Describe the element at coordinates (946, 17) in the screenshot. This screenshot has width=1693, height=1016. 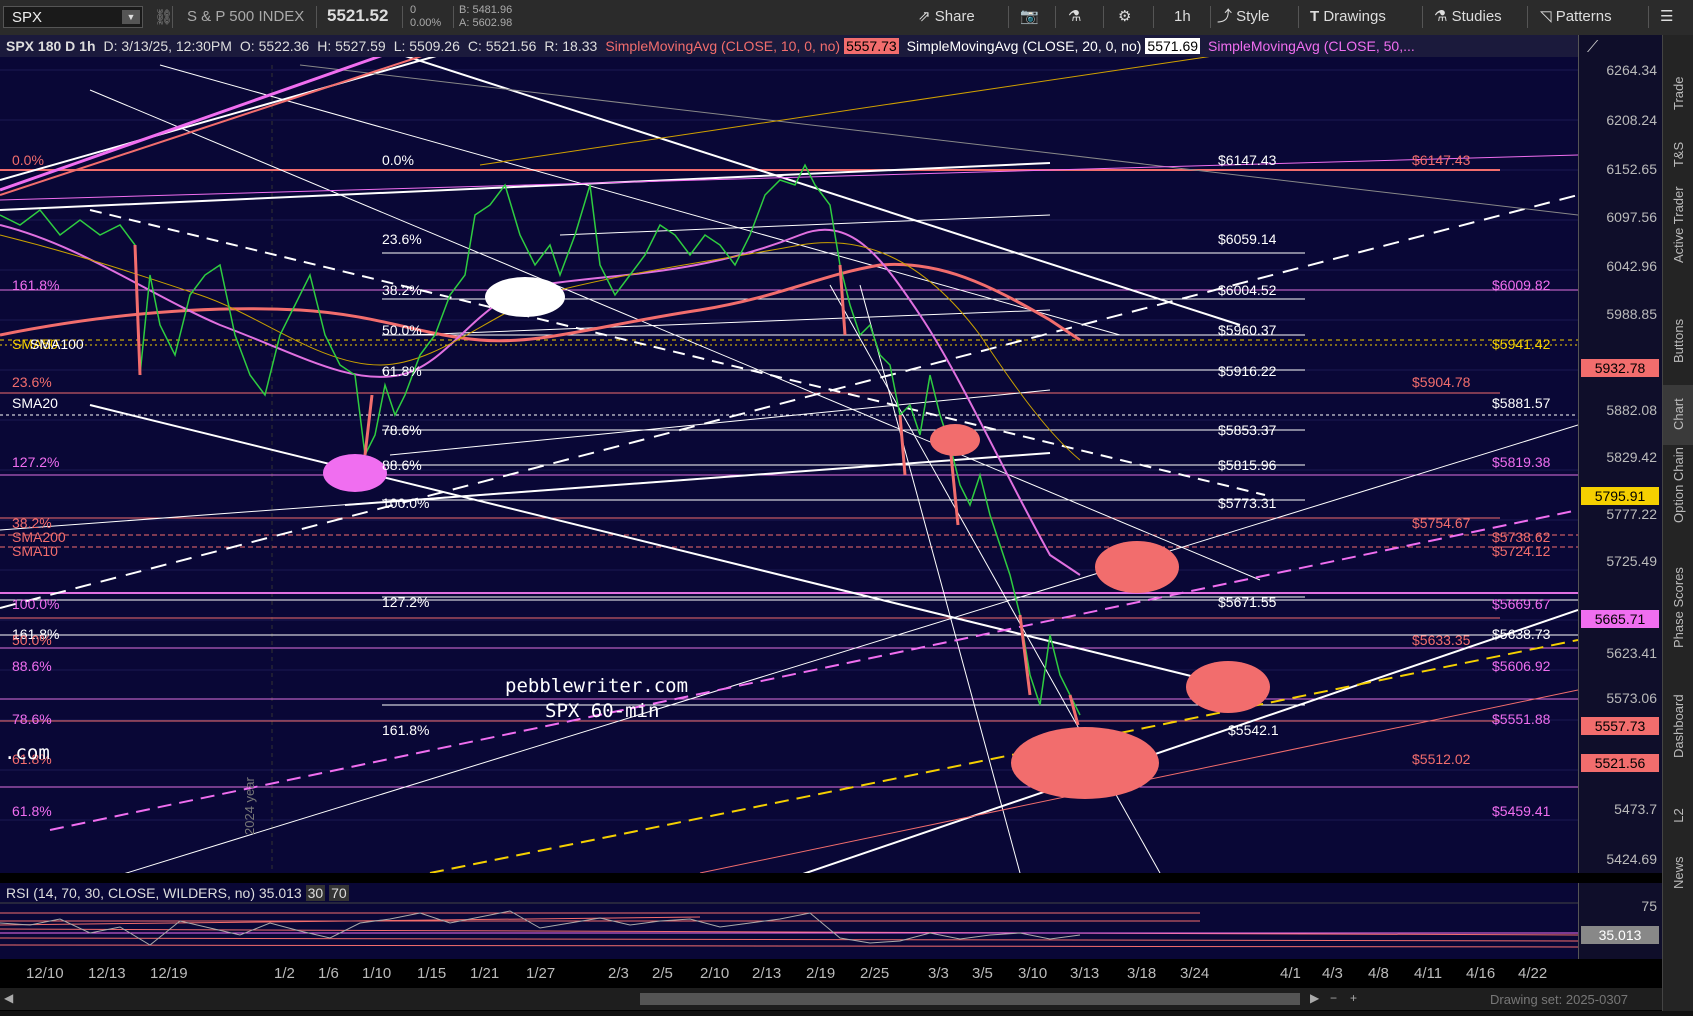
I see `share-button: ⇗ Share` at that location.